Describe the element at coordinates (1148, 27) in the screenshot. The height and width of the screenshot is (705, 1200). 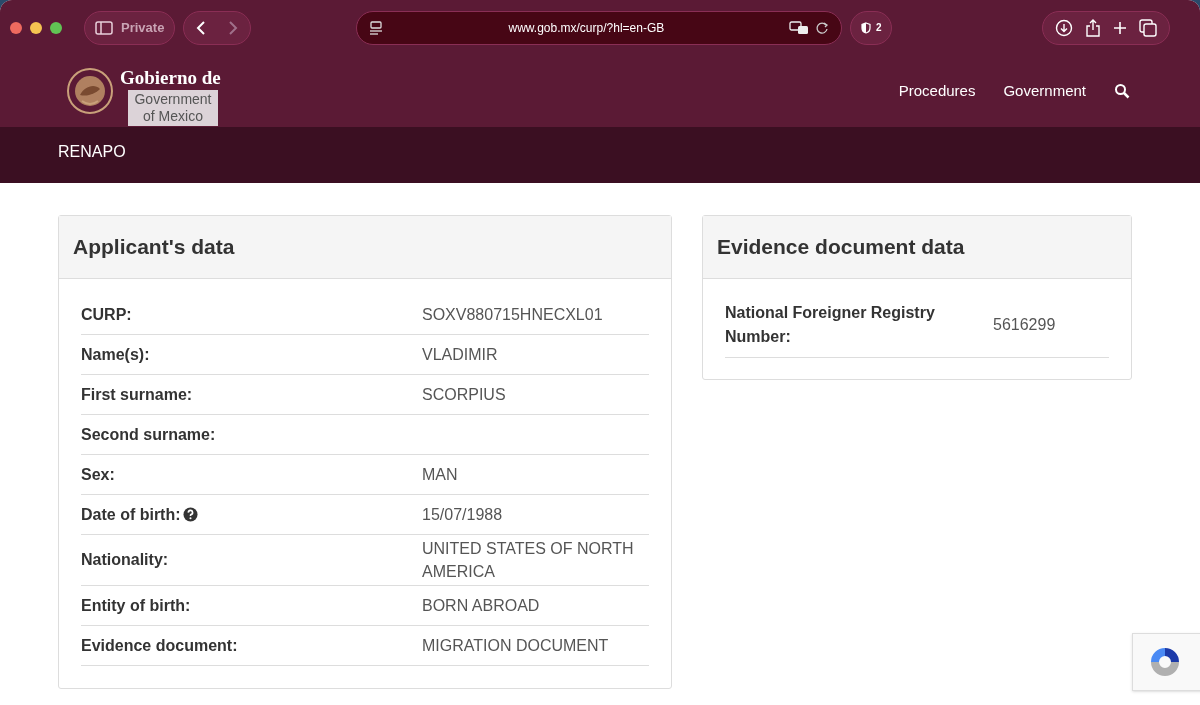
I see `tabs-overview-icon` at that location.